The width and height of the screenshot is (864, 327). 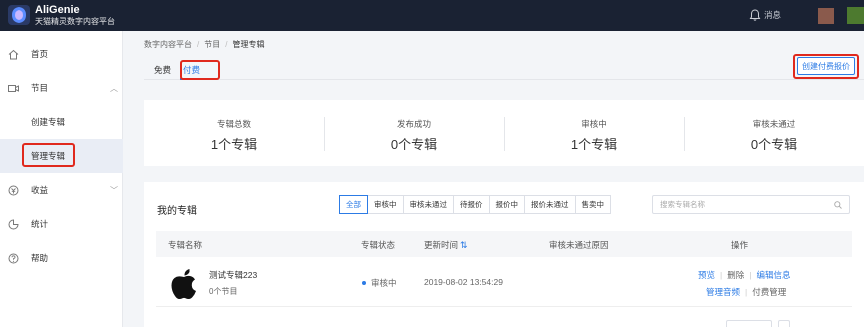 What do you see at coordinates (723, 292) in the screenshot?
I see `manage-audio-link: 管理音频` at bounding box center [723, 292].